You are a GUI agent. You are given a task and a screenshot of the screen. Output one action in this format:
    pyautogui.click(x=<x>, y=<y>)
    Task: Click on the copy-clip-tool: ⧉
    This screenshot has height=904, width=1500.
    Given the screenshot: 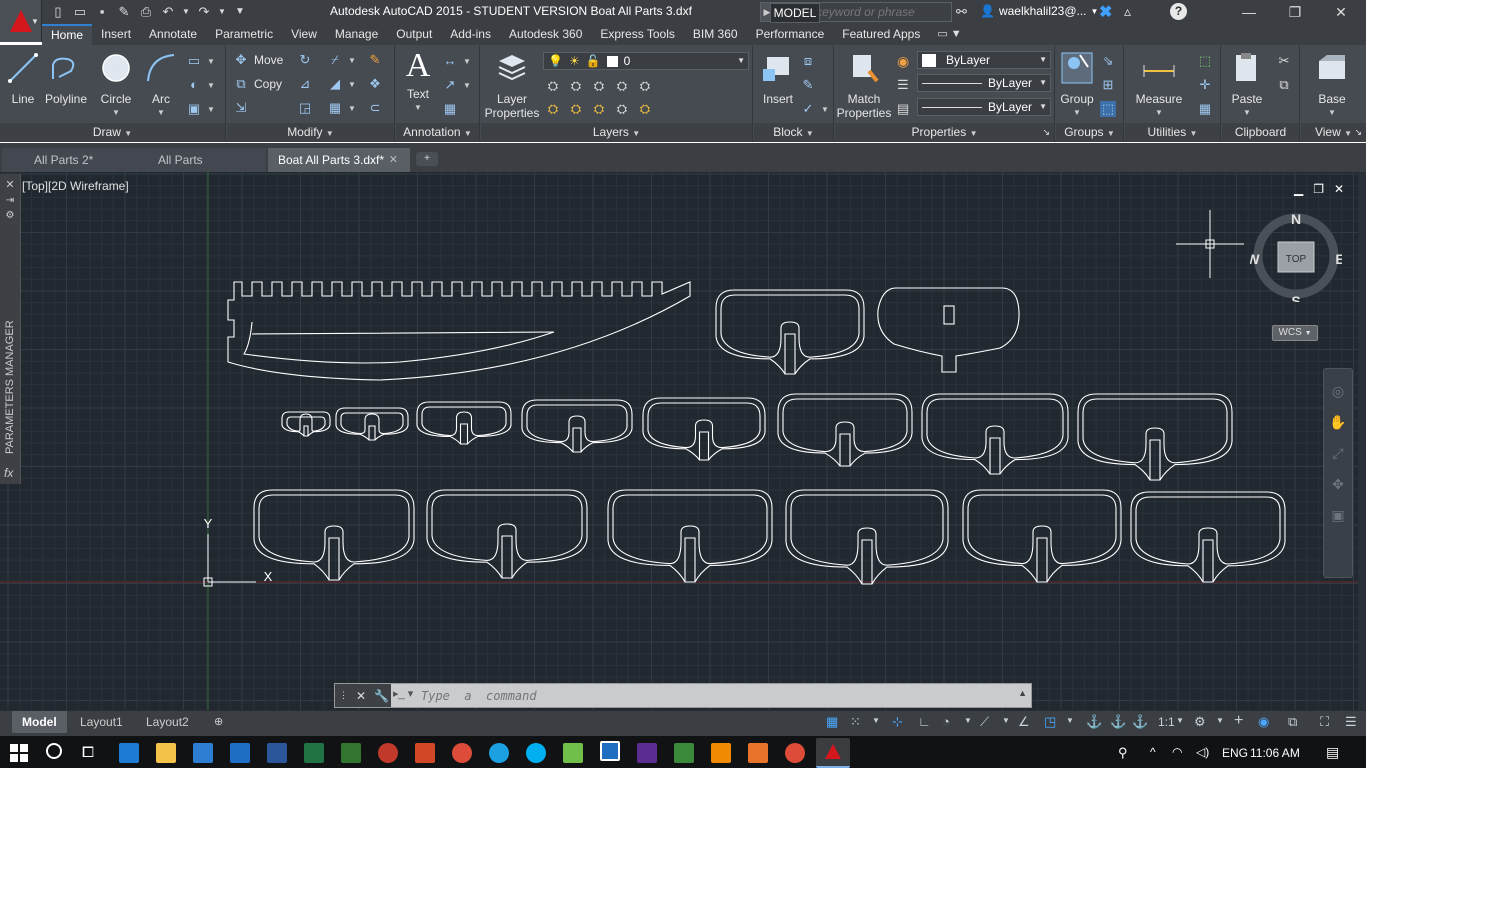 What is the action you would take?
    pyautogui.click(x=1284, y=85)
    